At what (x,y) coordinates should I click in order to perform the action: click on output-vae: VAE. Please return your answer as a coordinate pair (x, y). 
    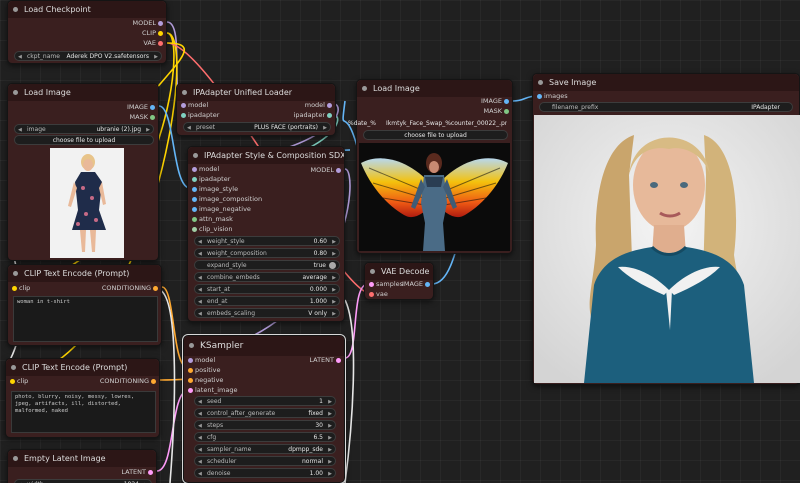
    Looking at the image, I should click on (153, 43).